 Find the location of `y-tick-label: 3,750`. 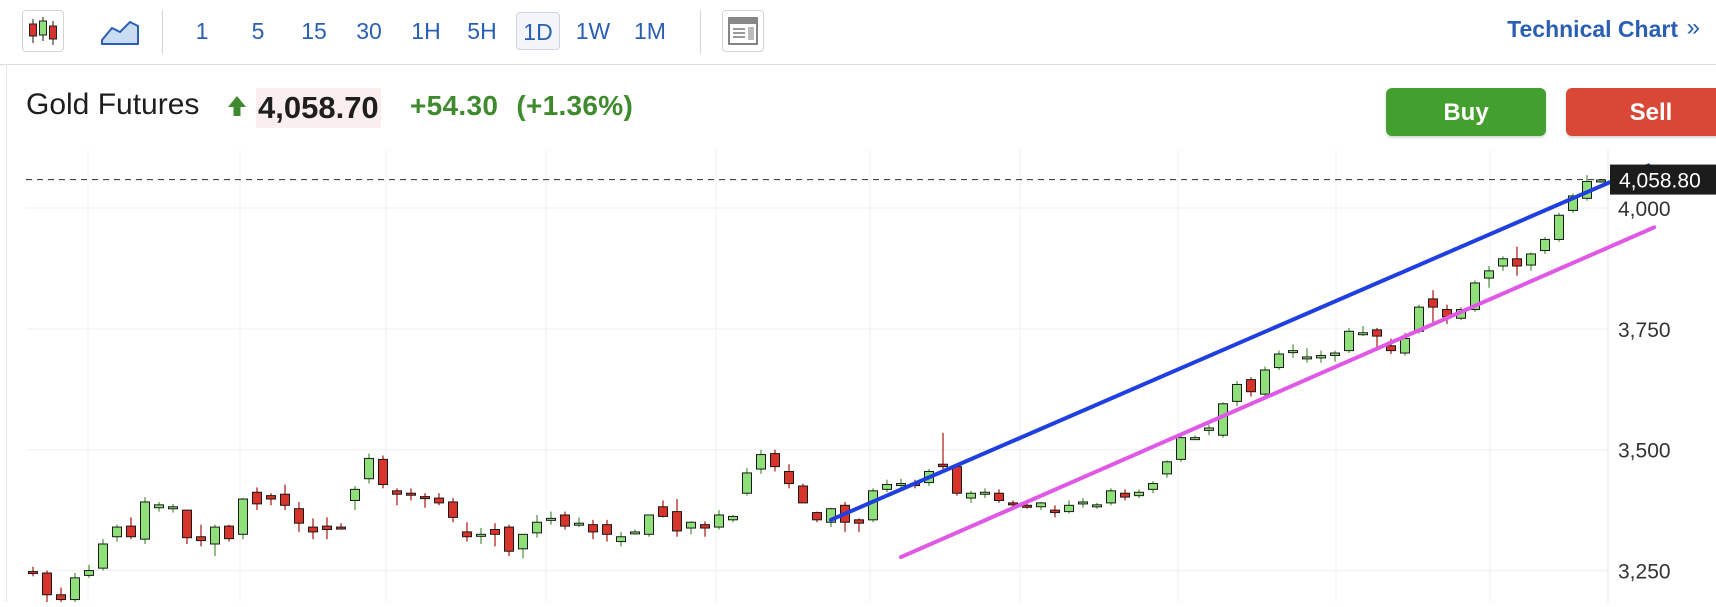

y-tick-label: 3,750 is located at coordinates (1644, 330).